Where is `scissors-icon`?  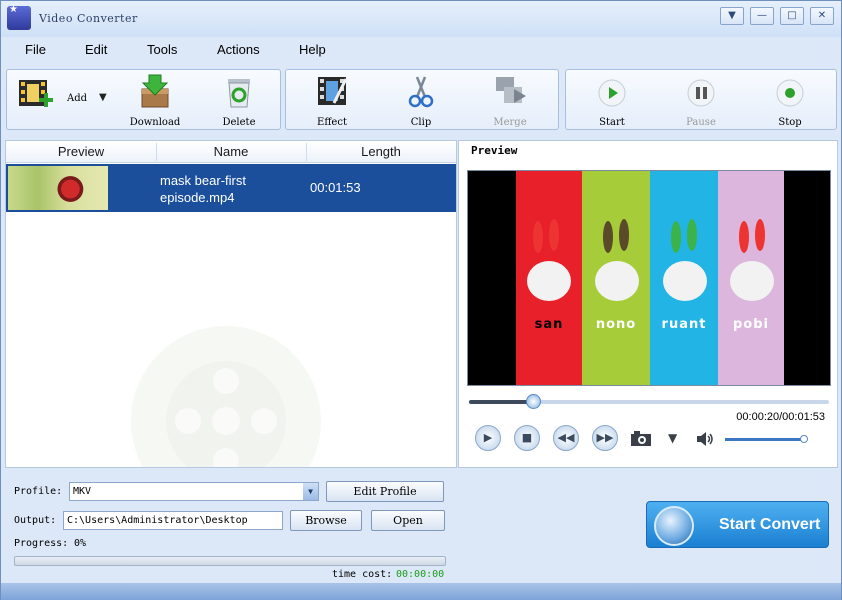 scissors-icon is located at coordinates (421, 92).